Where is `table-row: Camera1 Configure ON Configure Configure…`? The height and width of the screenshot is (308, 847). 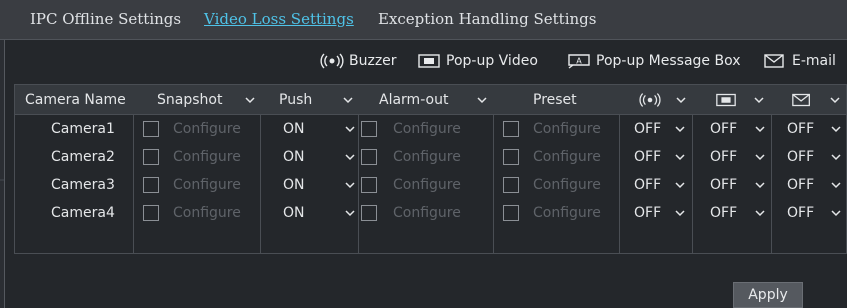 table-row: Camera1 Configure ON Configure Configure… is located at coordinates (431, 129).